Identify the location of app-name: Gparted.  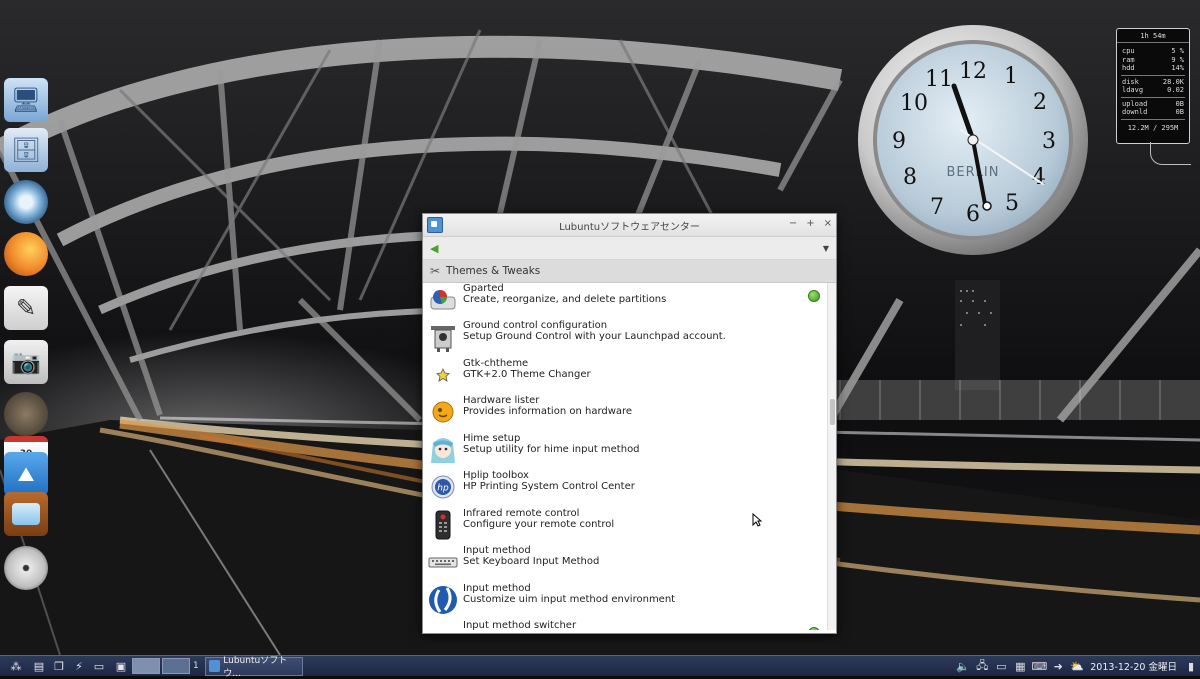
(483, 288).